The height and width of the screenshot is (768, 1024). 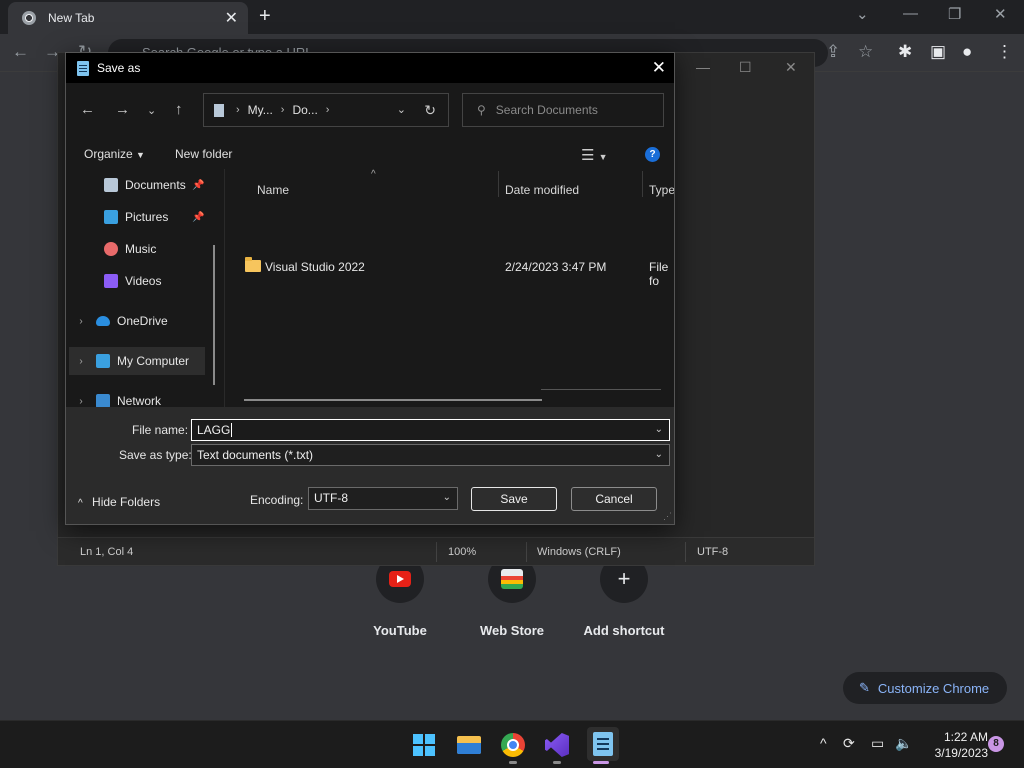 I want to click on column-header-type: Type, so click(x=661, y=190).